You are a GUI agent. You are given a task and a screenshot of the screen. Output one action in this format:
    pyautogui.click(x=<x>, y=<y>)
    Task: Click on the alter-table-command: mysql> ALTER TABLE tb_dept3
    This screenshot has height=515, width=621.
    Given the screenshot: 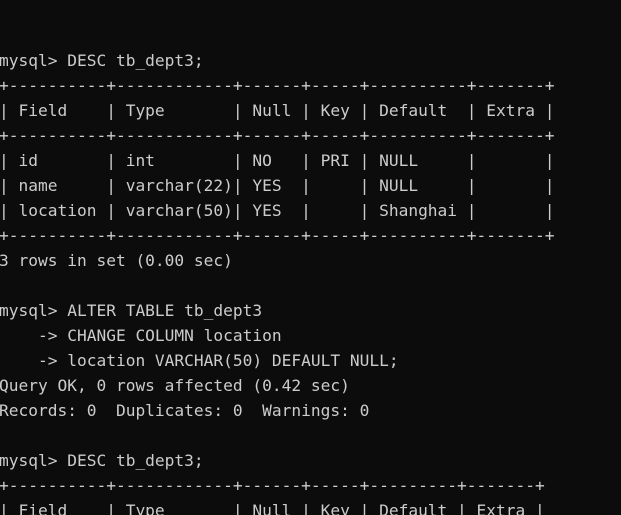 What is the action you would take?
    pyautogui.click(x=131, y=310)
    